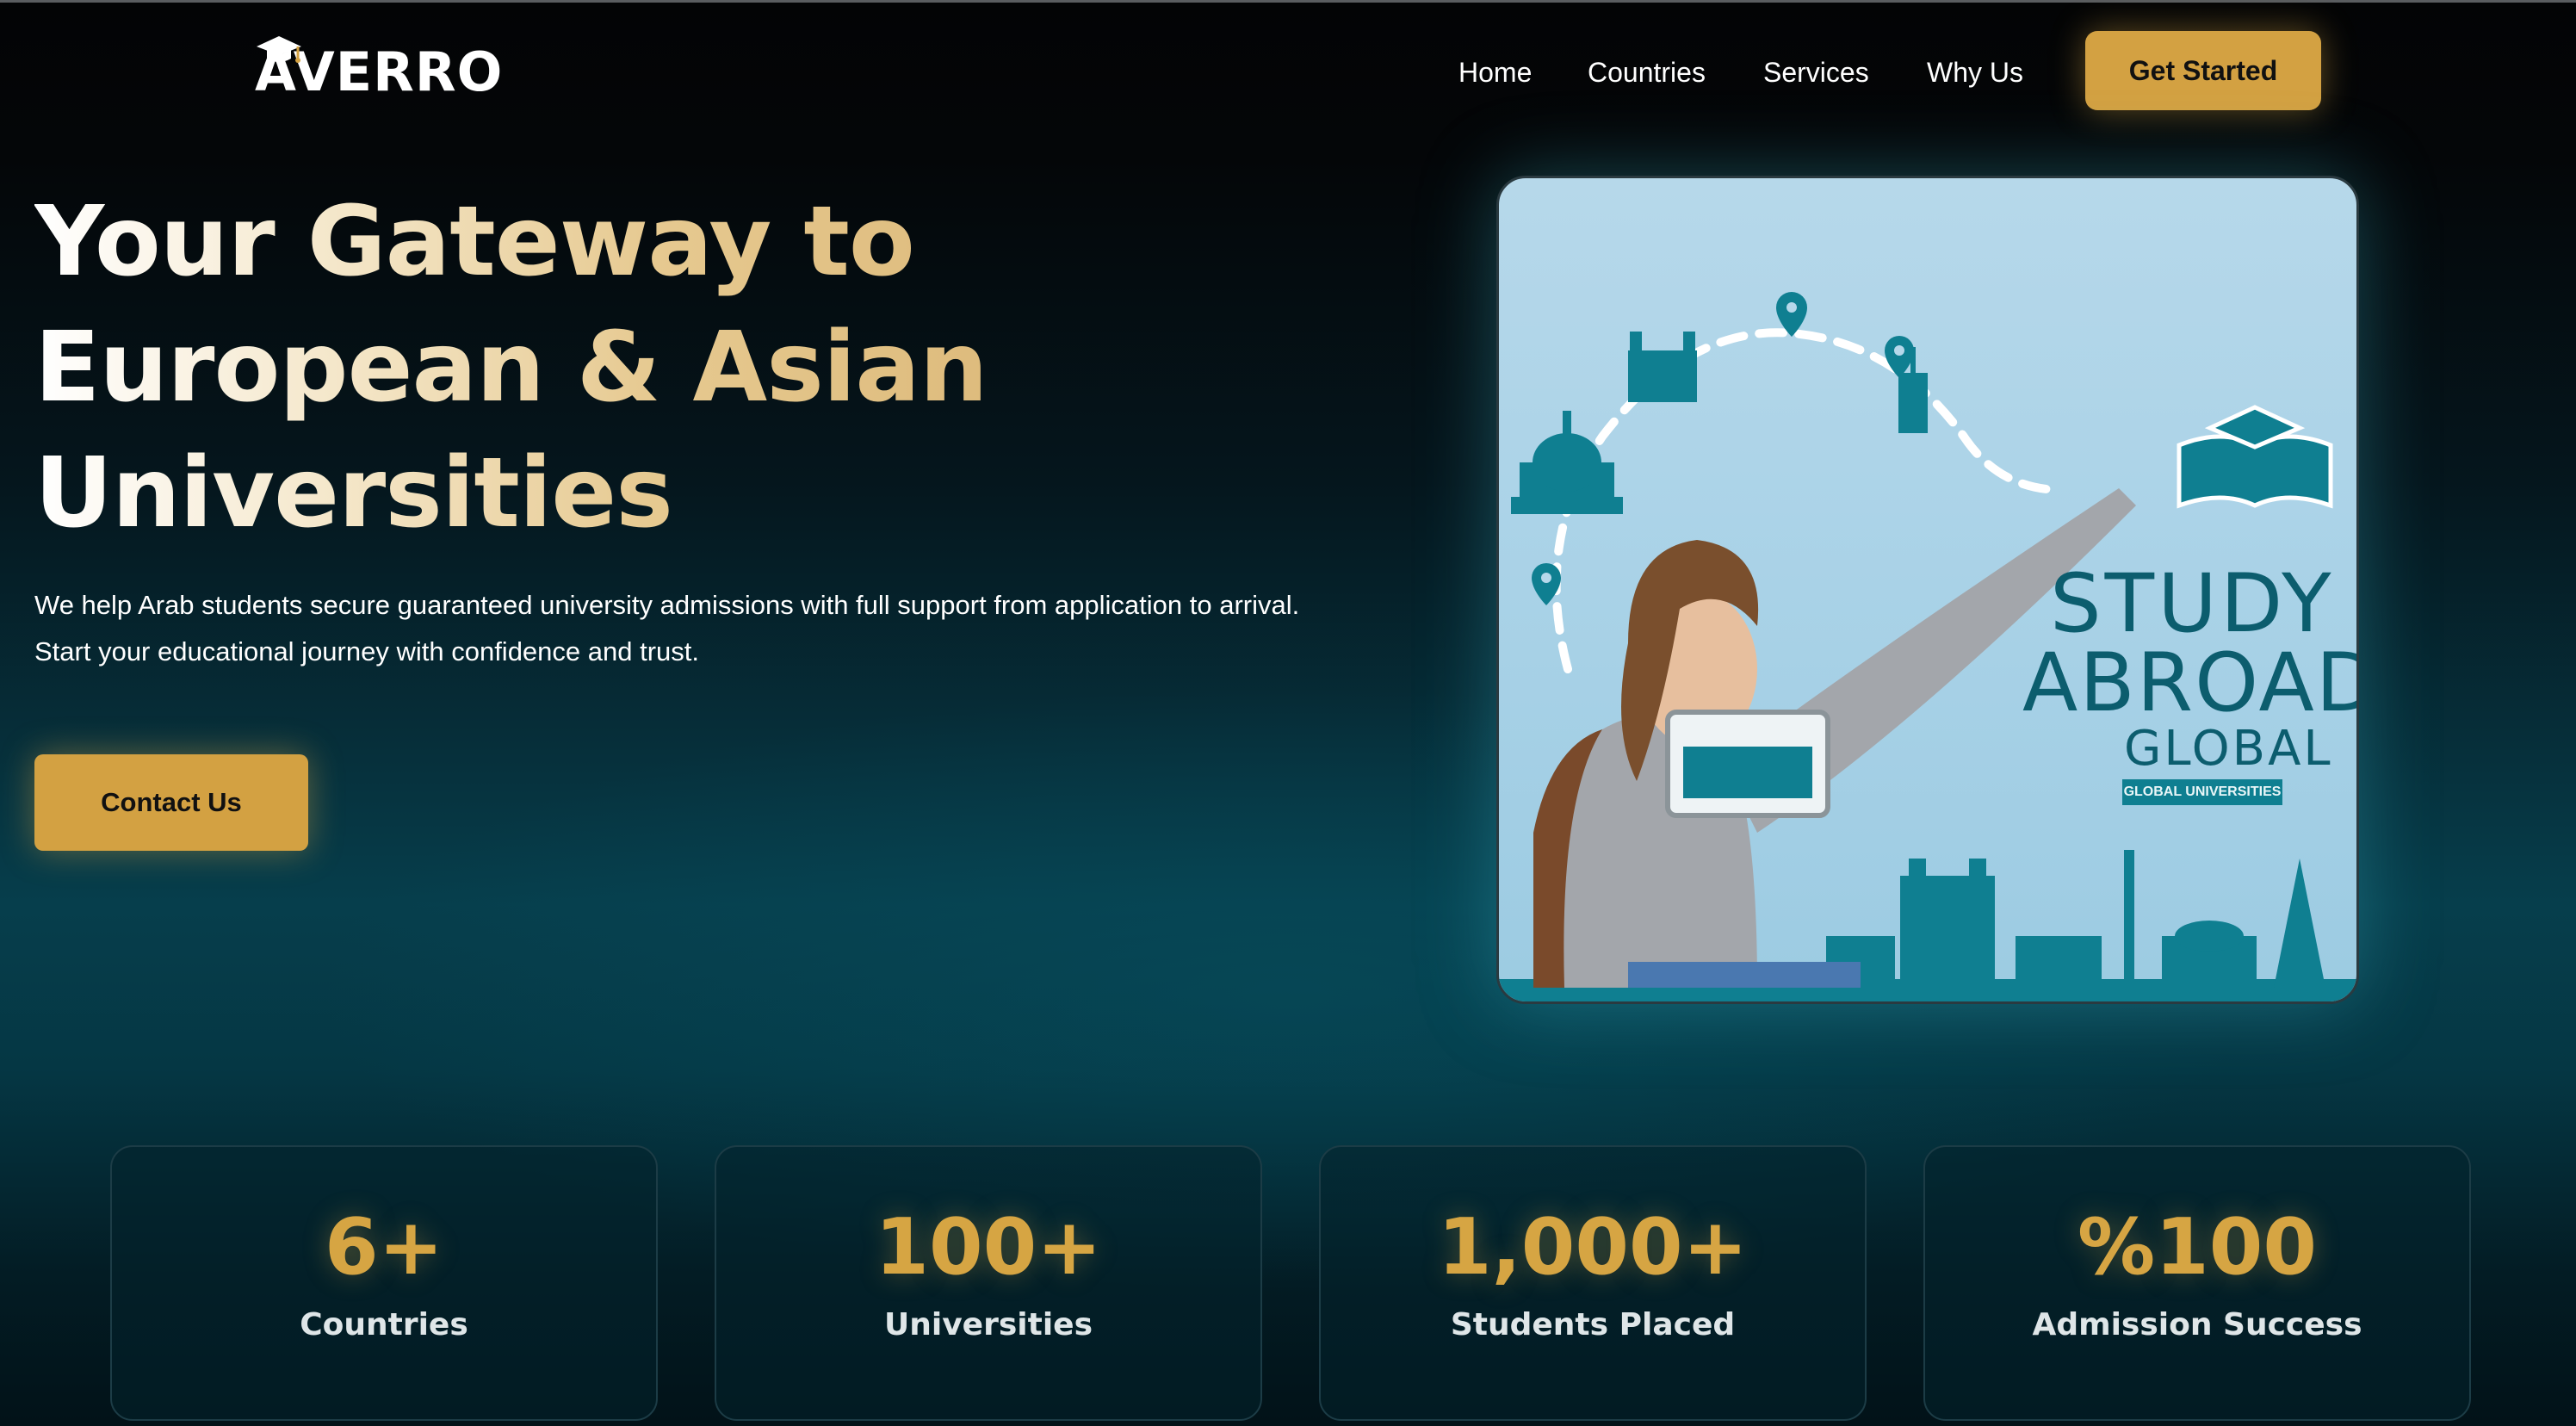 Image resolution: width=2576 pixels, height=1426 pixels. What do you see at coordinates (511, 368) in the screenshot?
I see `hero-title-line-2: European & Asian` at bounding box center [511, 368].